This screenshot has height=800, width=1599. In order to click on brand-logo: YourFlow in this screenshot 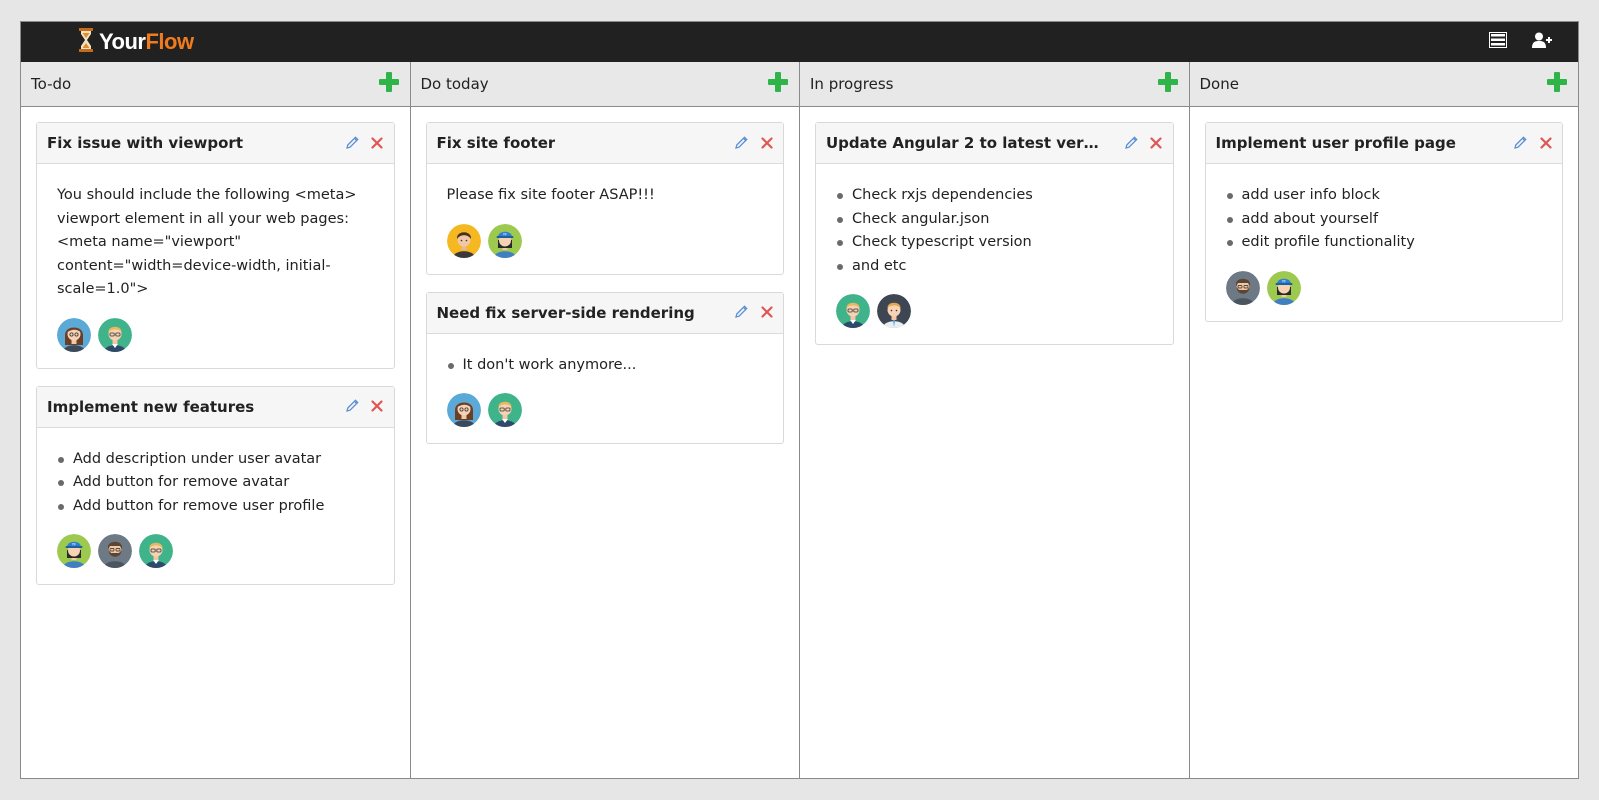, I will do `click(136, 42)`.